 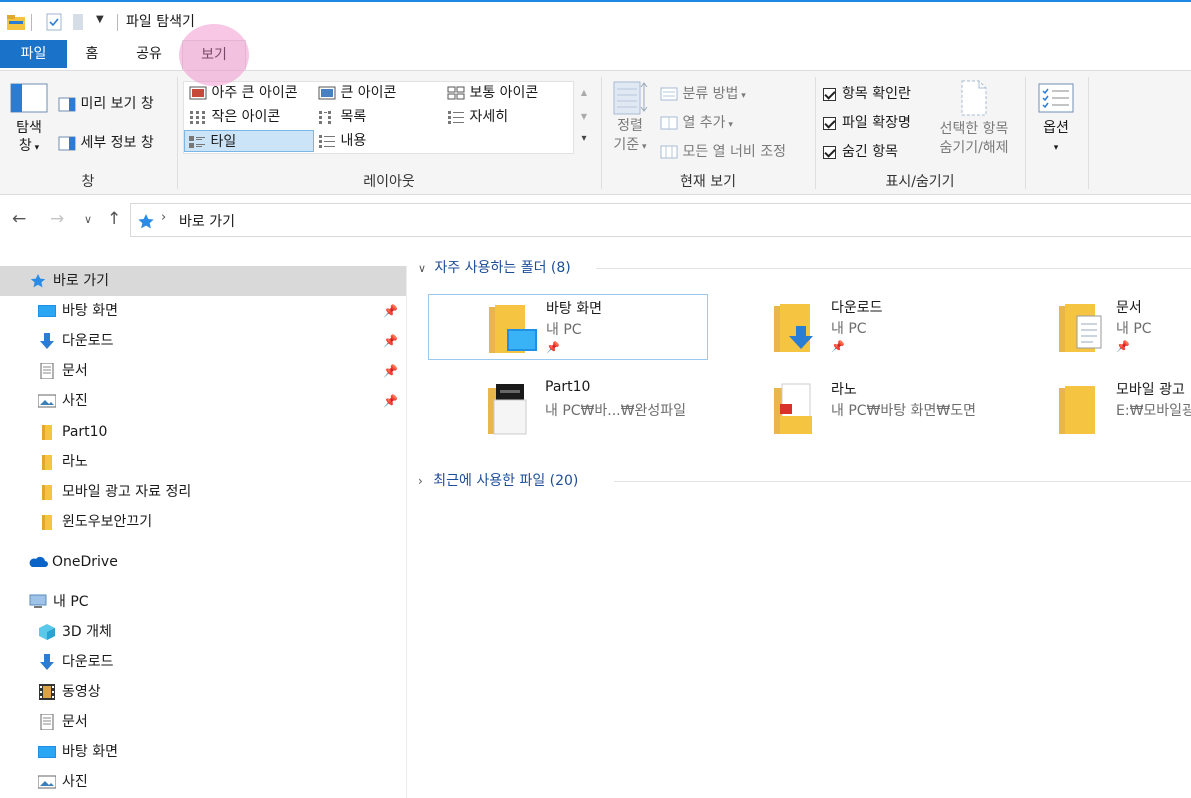 I want to click on click-highlight, so click(x=214, y=55).